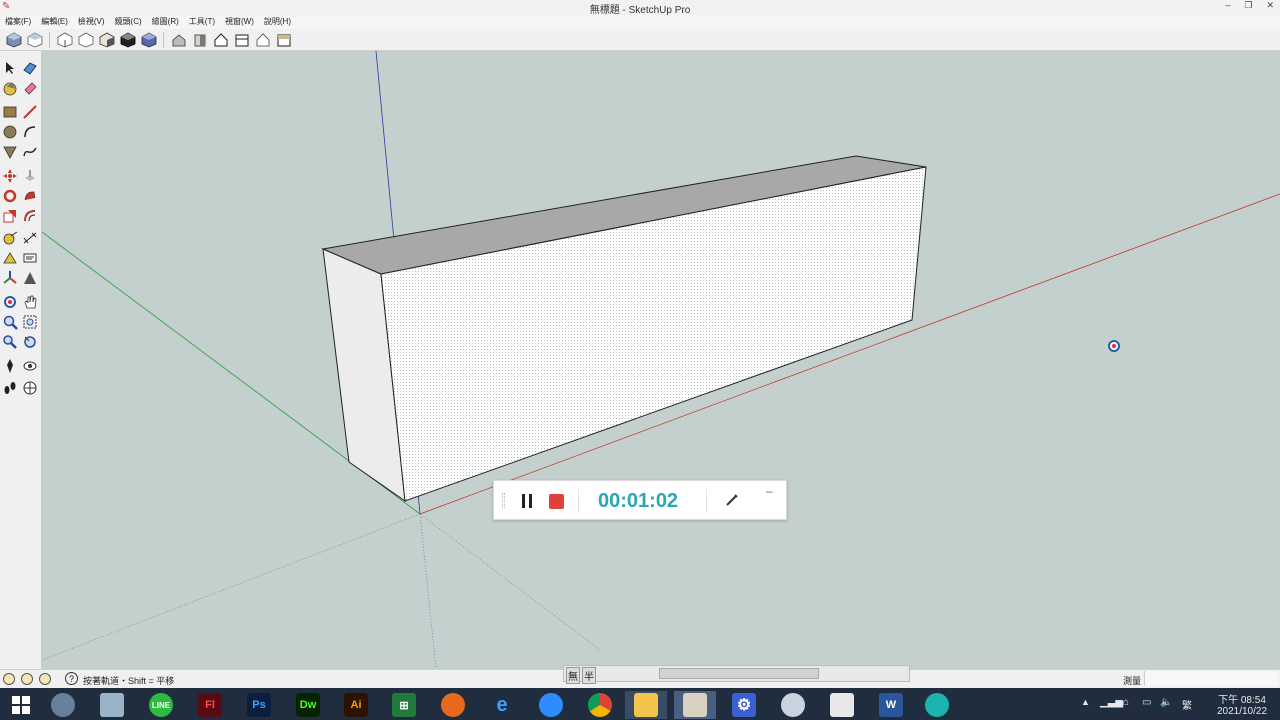 This screenshot has width=1280, height=720. Describe the element at coordinates (646, 705) in the screenshot. I see `taskbar-app-explorer` at that location.